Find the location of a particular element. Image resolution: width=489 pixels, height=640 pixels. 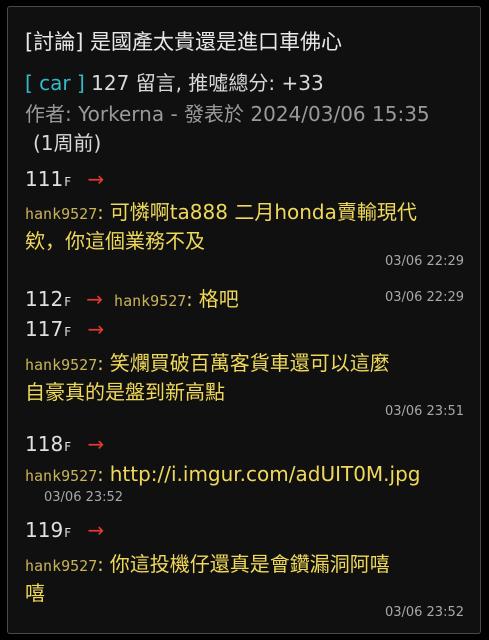

comment-text-cont: 欸，你這個業務不及 is located at coordinates (115, 241).